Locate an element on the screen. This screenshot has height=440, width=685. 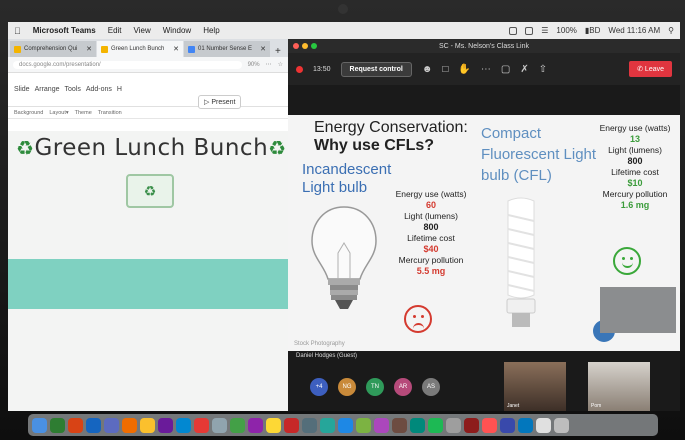
safari-icon is located at coordinates (183, 425).